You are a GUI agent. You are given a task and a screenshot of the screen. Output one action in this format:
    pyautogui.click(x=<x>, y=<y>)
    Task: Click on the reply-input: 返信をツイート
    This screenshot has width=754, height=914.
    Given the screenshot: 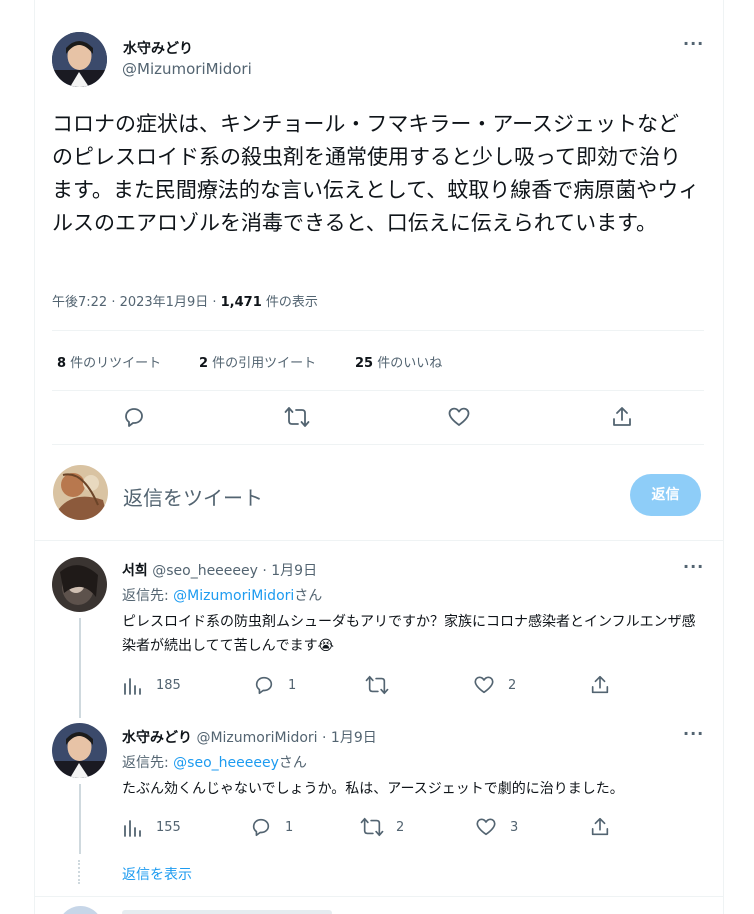 What is the action you would take?
    pyautogui.click(x=193, y=496)
    